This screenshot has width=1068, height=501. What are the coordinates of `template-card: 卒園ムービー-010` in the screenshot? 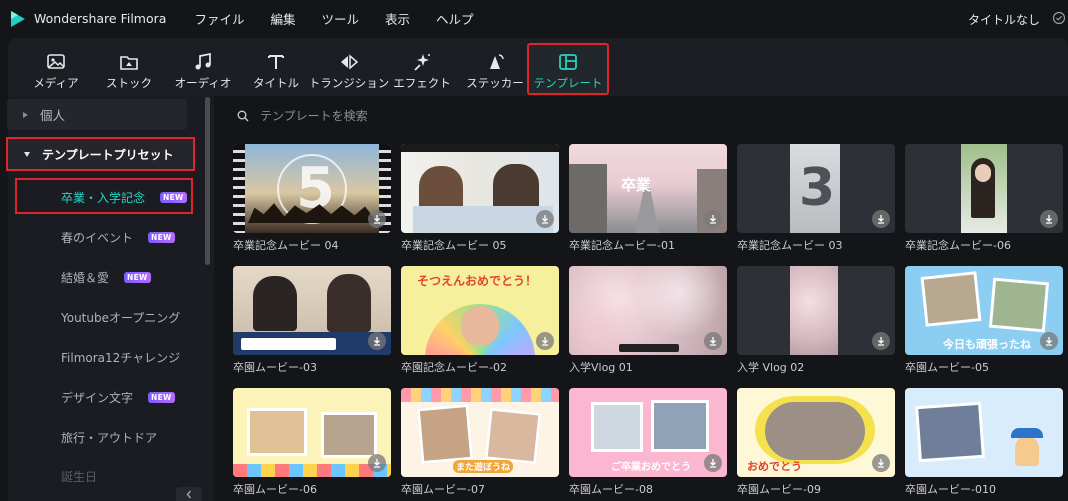 It's located at (984, 442).